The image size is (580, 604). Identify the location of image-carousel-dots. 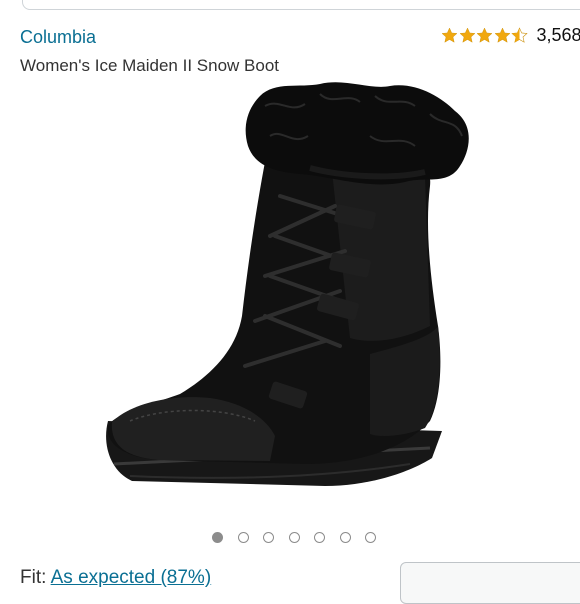
(301, 537).